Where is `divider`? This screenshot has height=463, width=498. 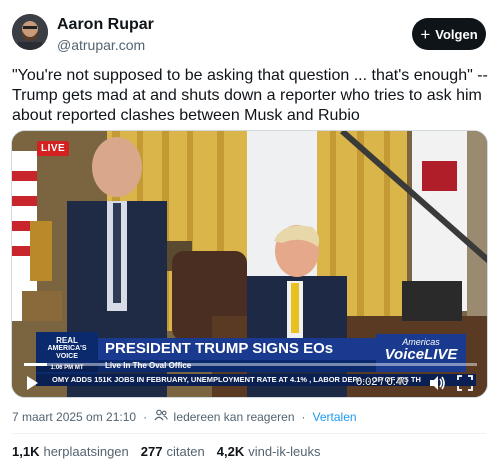 divider is located at coordinates (249, 433).